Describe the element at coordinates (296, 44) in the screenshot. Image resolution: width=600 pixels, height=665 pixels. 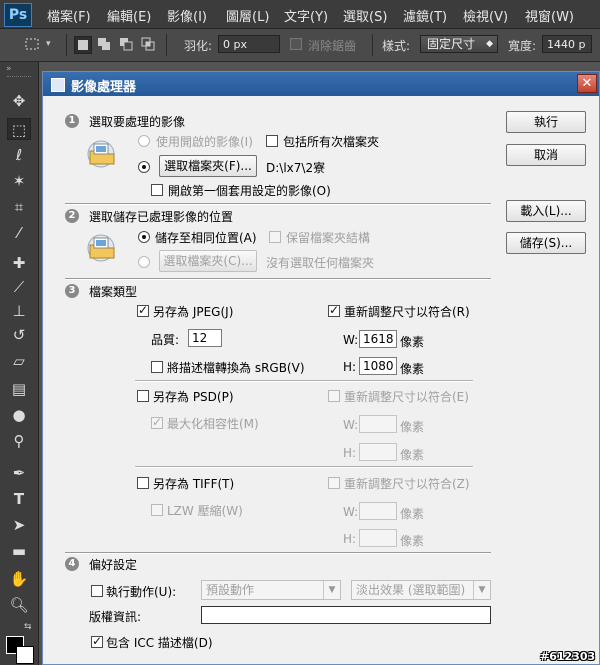
I see `antialias-checkbox` at that location.